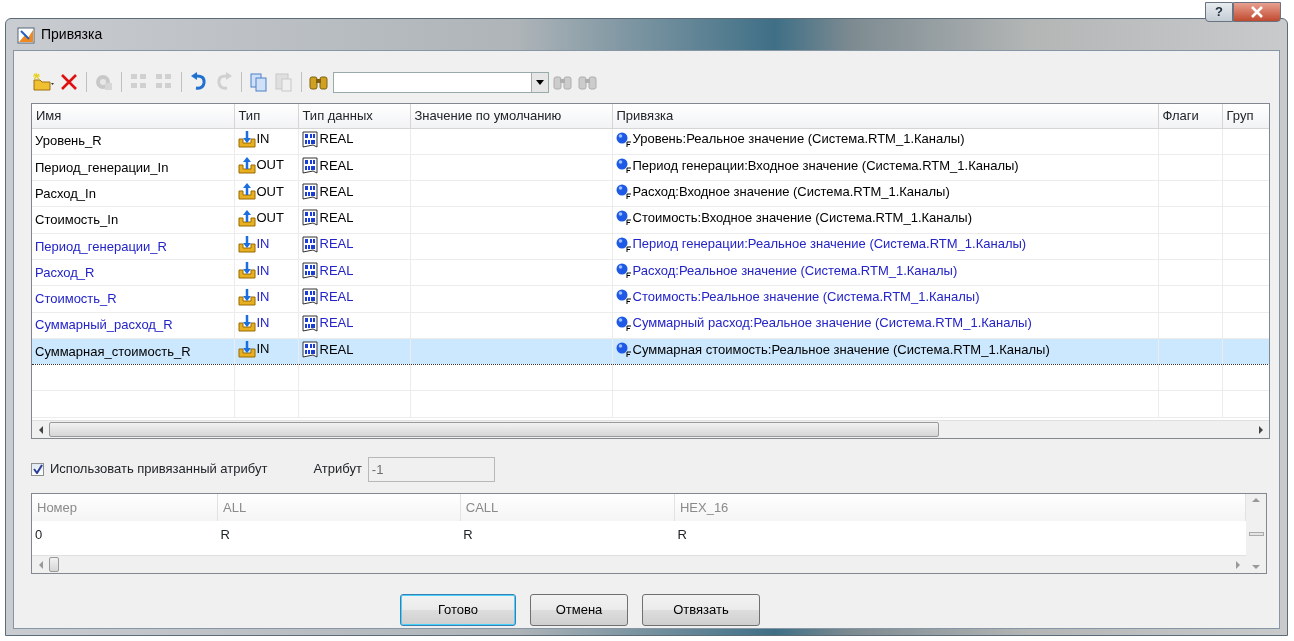 The height and width of the screenshot is (641, 1294). I want to click on table-cell: Стоимость_R, so click(133, 299).